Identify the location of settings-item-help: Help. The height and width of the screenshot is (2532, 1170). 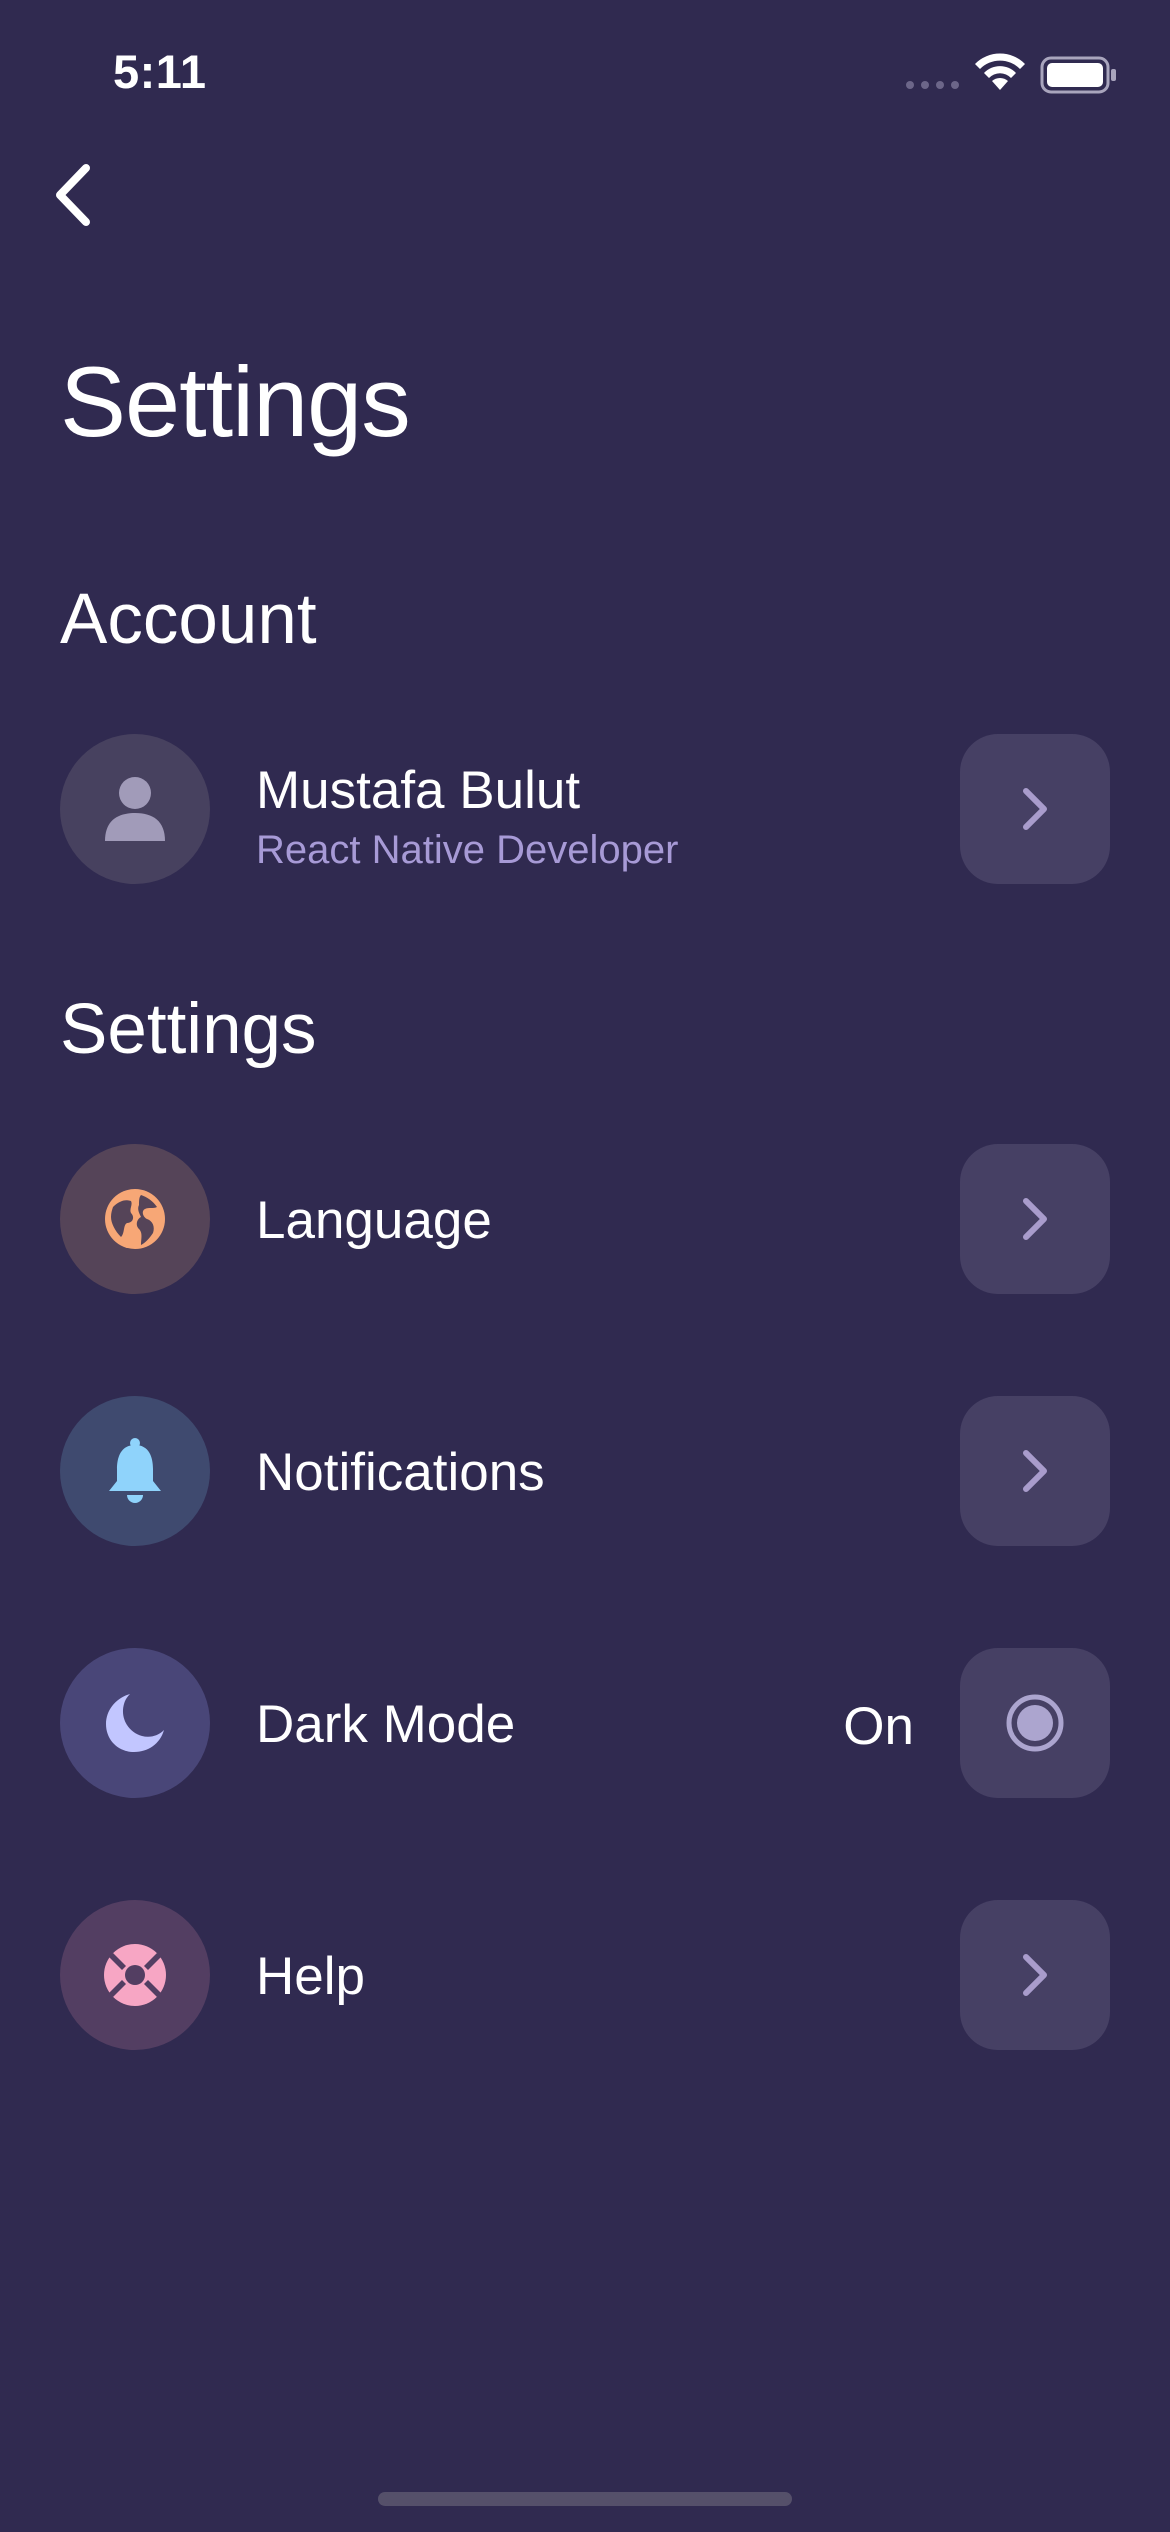
(585, 1975).